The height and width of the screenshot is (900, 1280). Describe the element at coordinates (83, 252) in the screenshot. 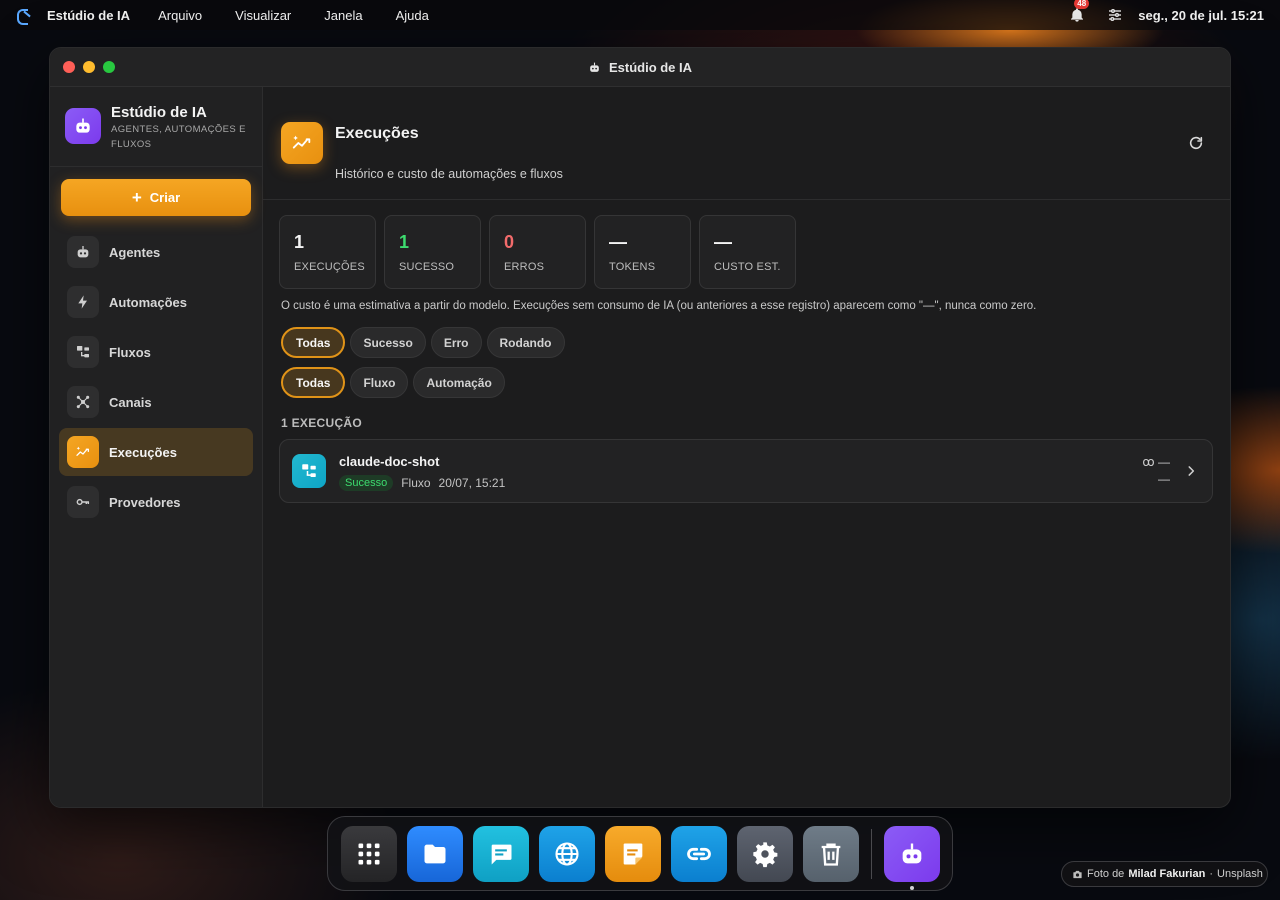

I see `robot-icon` at that location.